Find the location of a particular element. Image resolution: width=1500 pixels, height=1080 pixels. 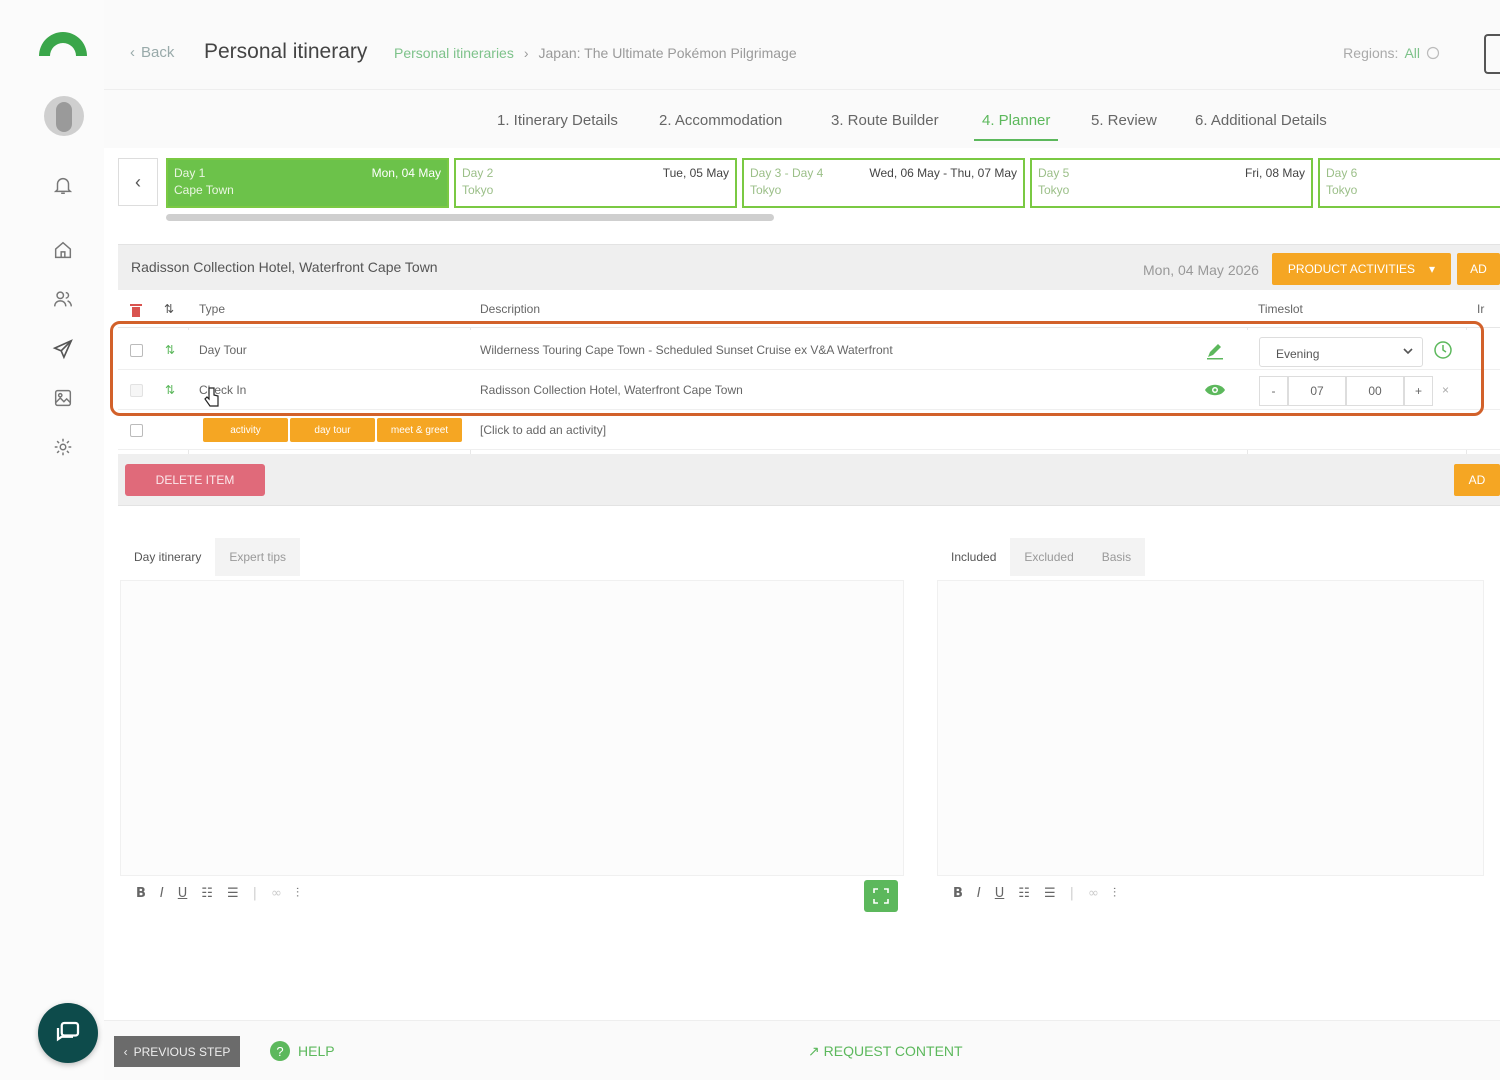

chip-activity: activity is located at coordinates (245, 430).